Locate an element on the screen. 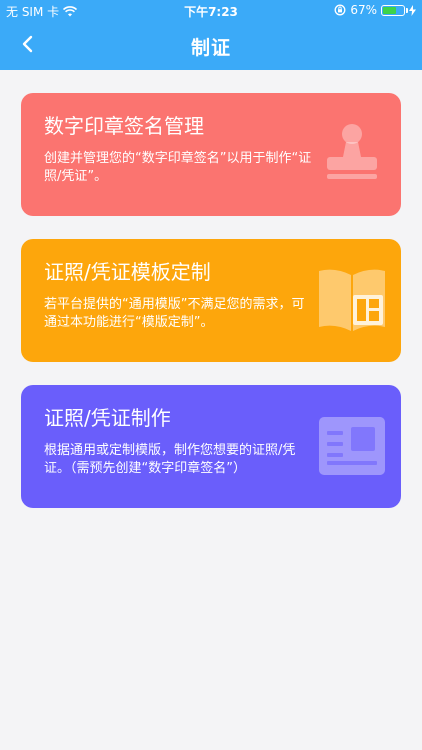 This screenshot has height=750, width=422. card-description: 若平台提供的“通用模版”不满足您的需求，可通过本功能进行“模版定制”。 is located at coordinates (174, 313).